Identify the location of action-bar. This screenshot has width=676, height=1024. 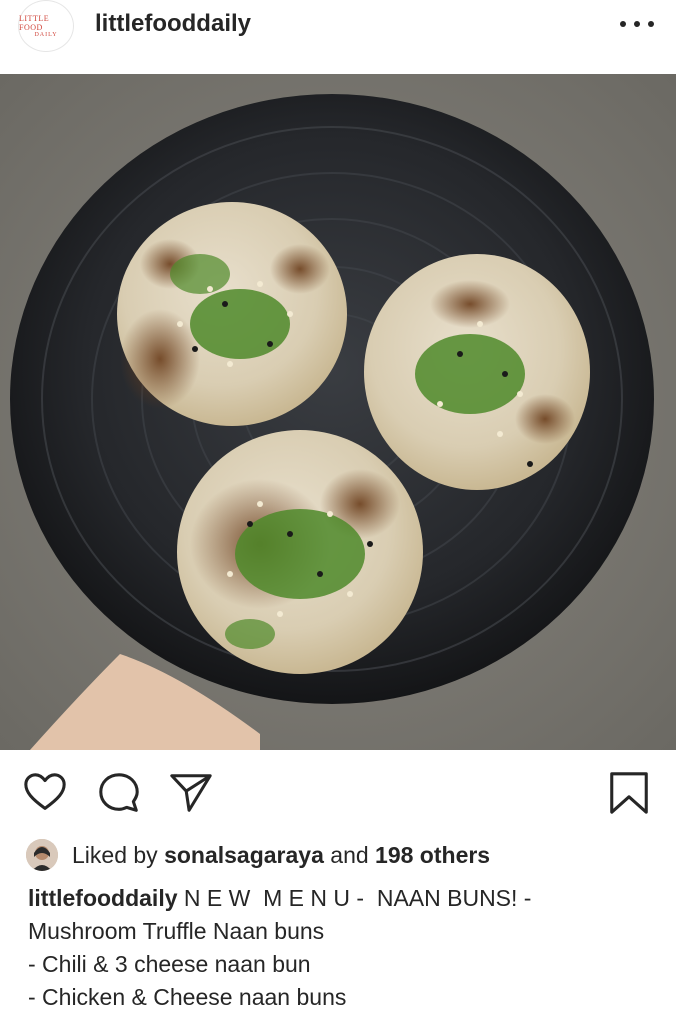
(338, 793).